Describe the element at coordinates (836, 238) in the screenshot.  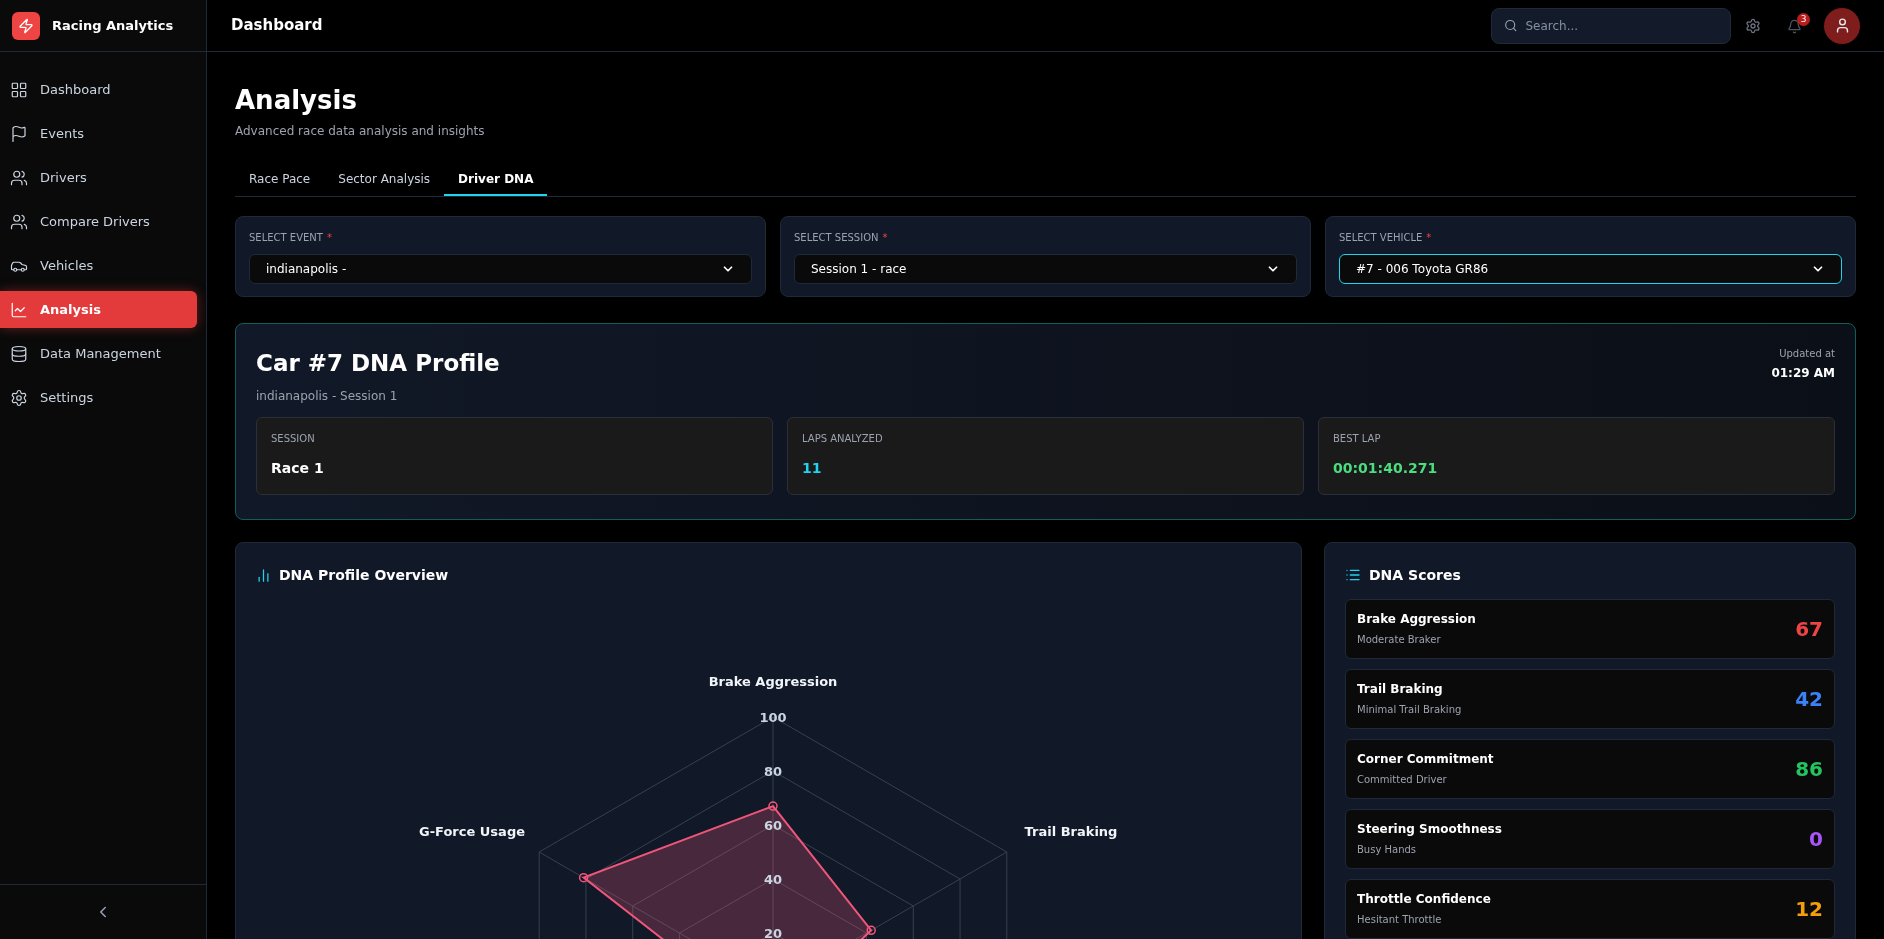
I see `field-label: SELECT SESSION` at that location.